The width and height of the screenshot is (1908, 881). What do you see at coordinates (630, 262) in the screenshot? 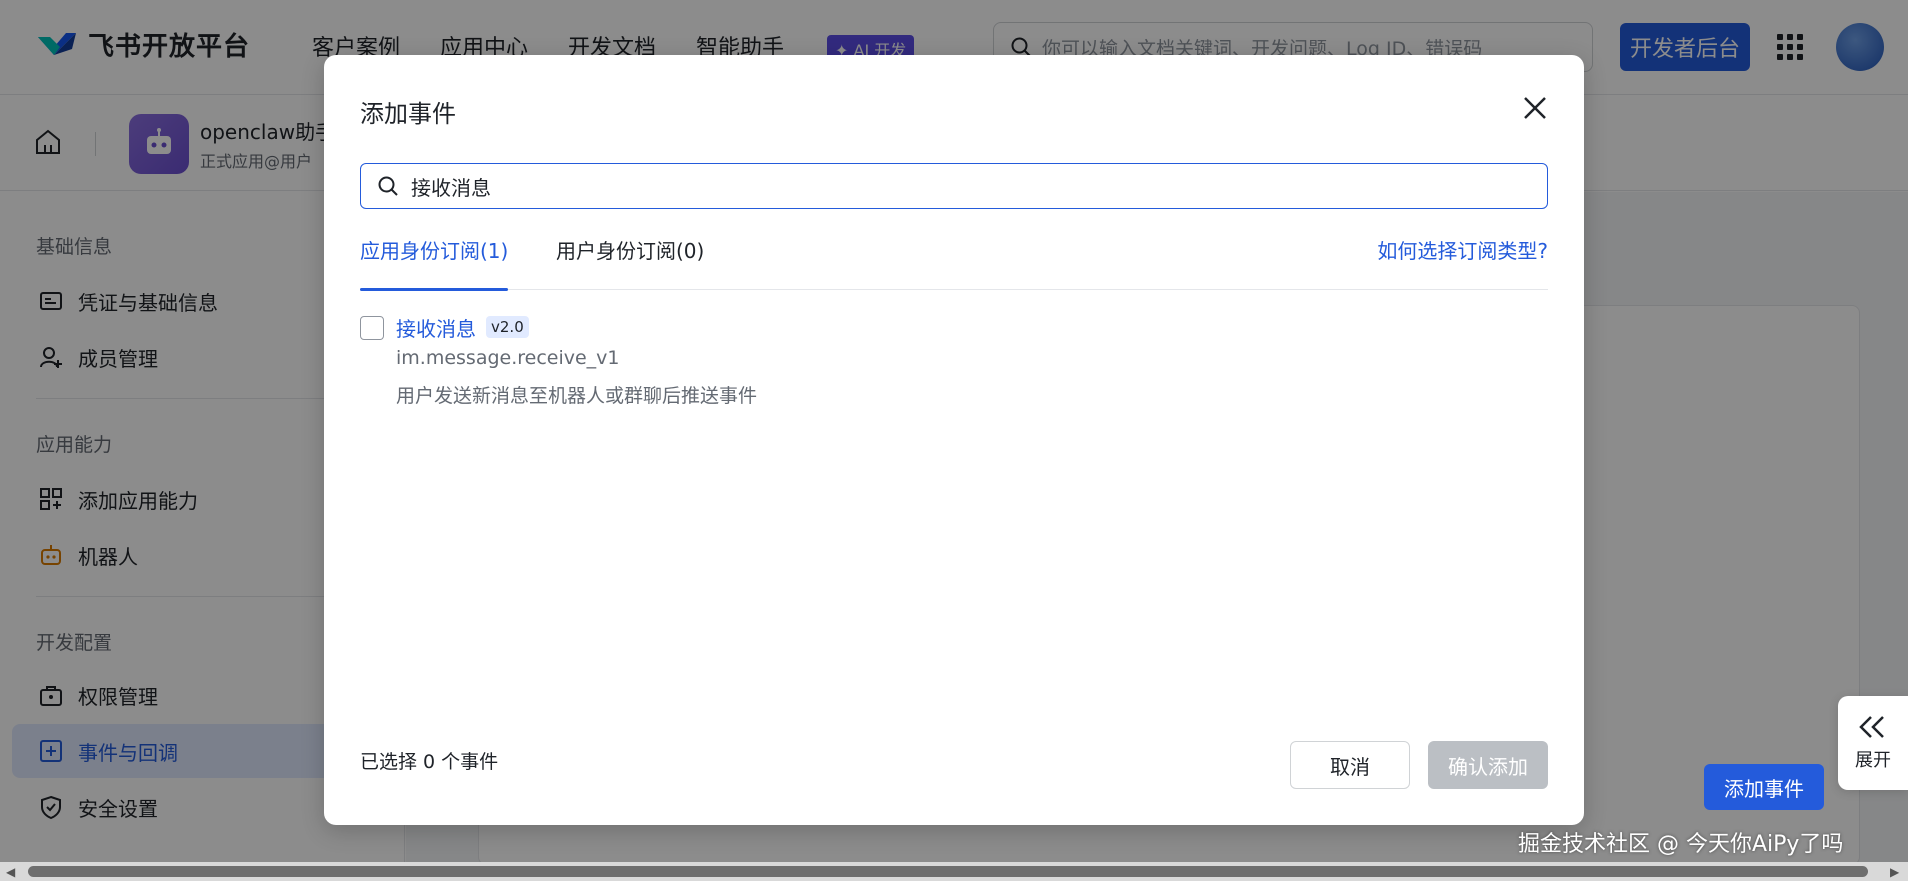
I see `tab-user-identity: 用户身份订阅(0)` at bounding box center [630, 262].